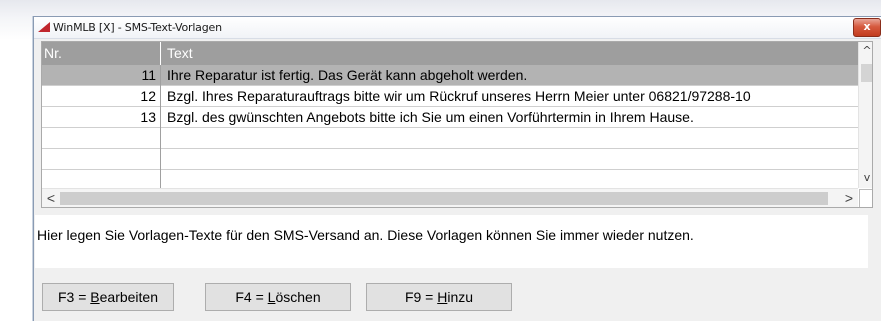  Describe the element at coordinates (44, 27) in the screenshot. I see `app-icon` at that location.